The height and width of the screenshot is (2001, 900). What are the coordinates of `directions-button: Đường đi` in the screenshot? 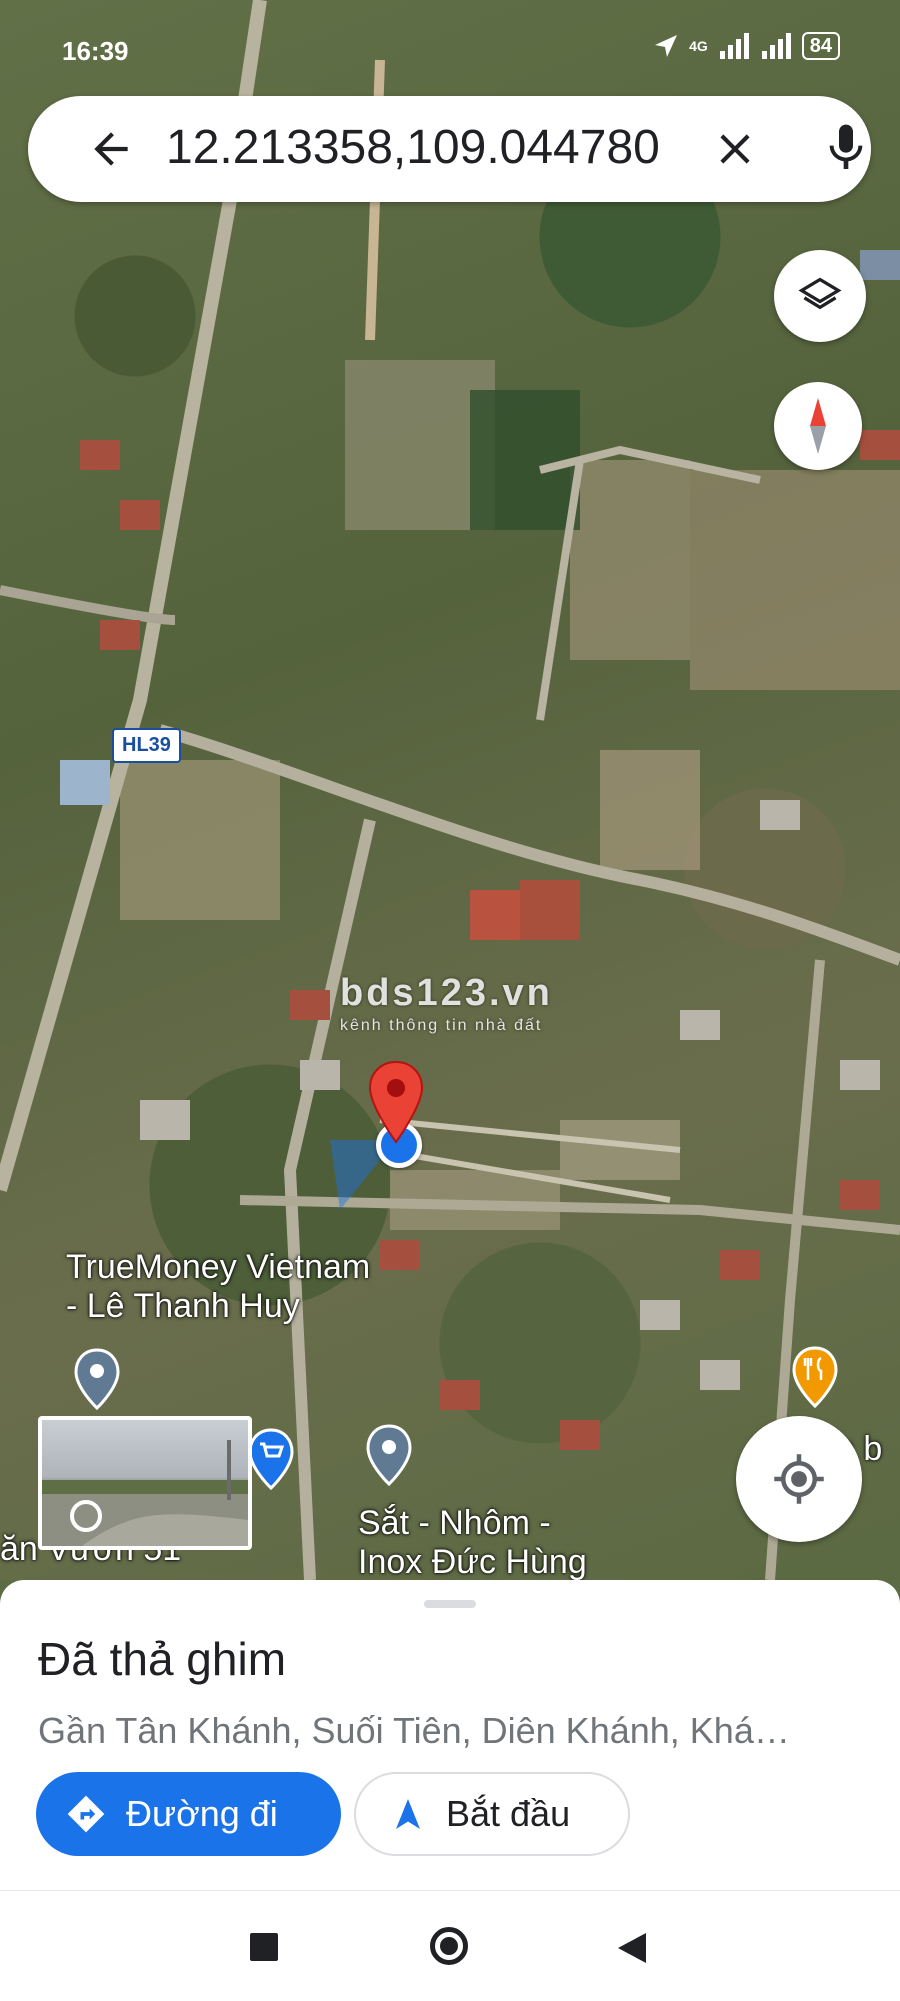 It's located at (188, 1814).